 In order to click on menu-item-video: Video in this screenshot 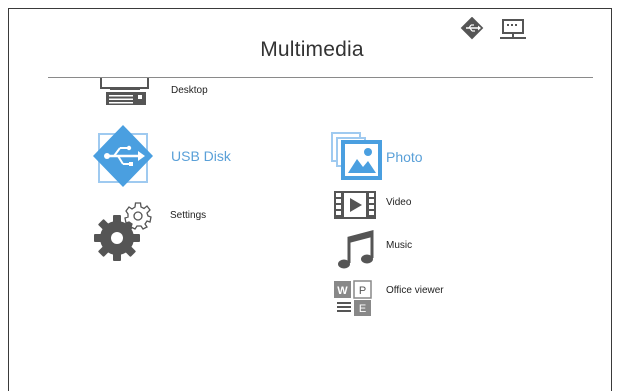, I will do `click(409, 206)`.